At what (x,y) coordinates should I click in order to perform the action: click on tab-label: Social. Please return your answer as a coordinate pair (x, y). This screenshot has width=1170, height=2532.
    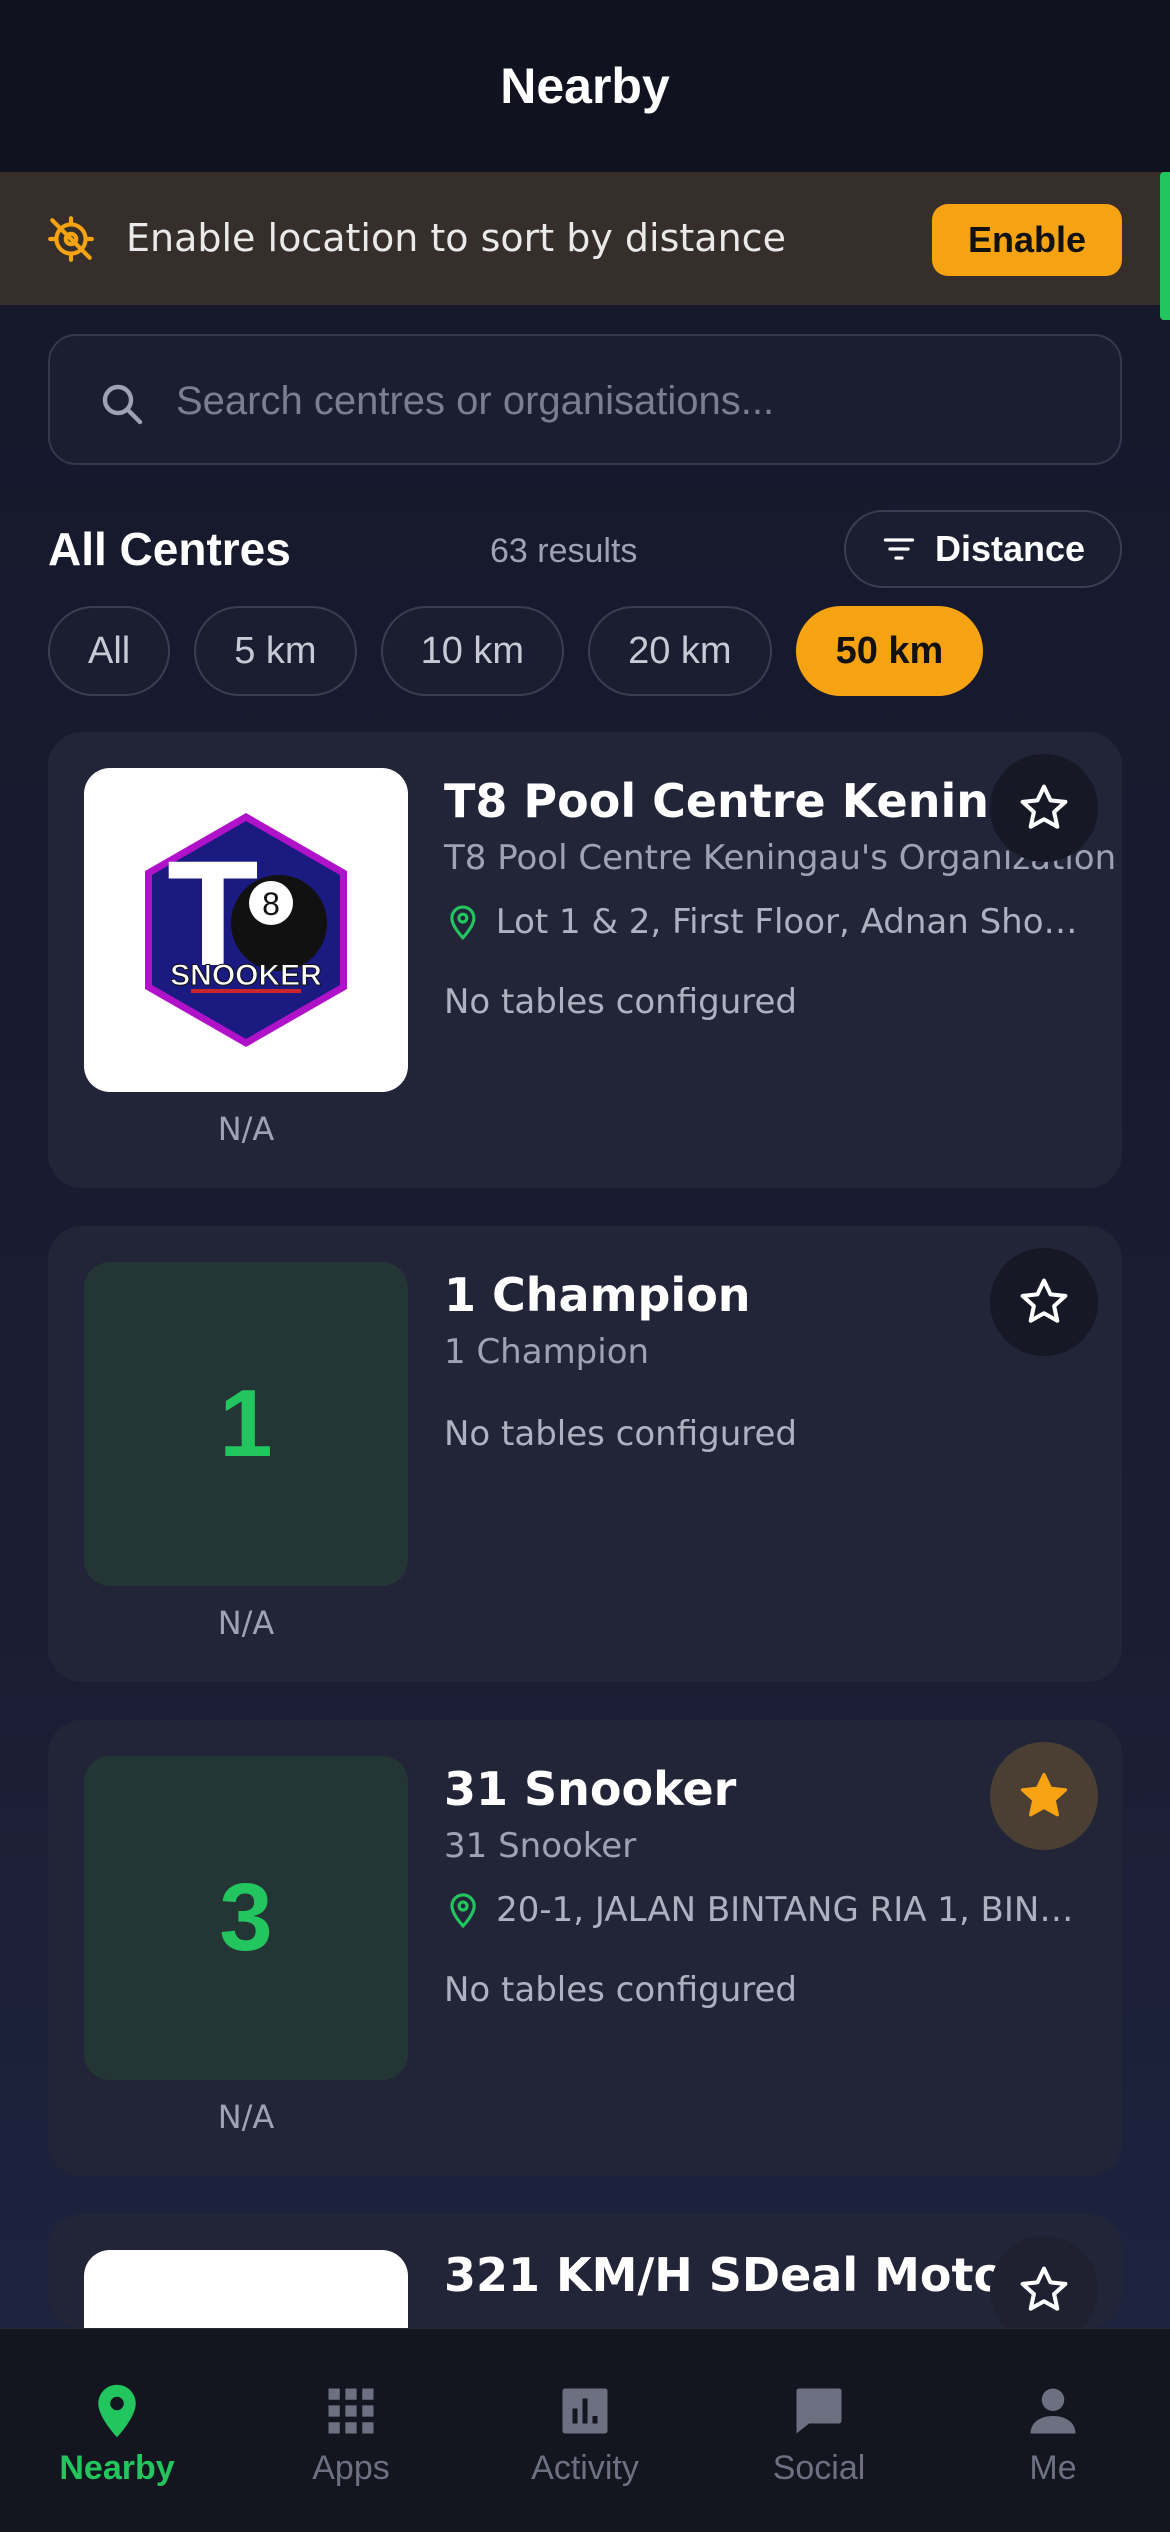
    Looking at the image, I should click on (819, 2468).